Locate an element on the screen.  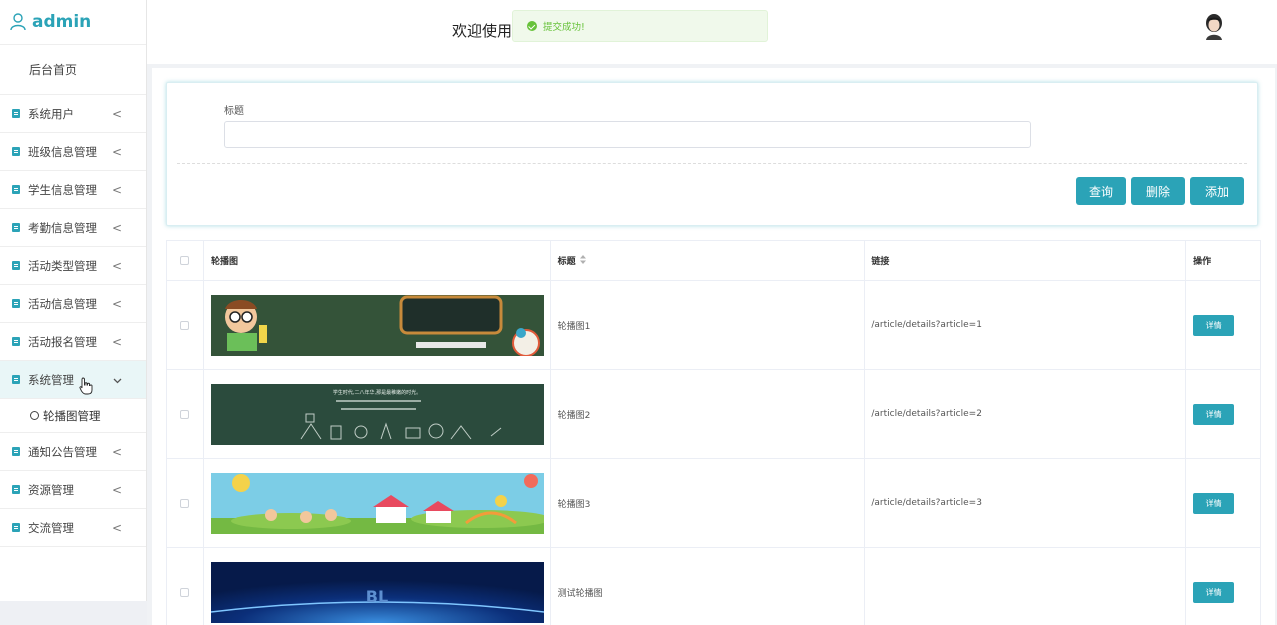
sidebar-subitem-carousel: 轮播图管理 is located at coordinates (73, 416).